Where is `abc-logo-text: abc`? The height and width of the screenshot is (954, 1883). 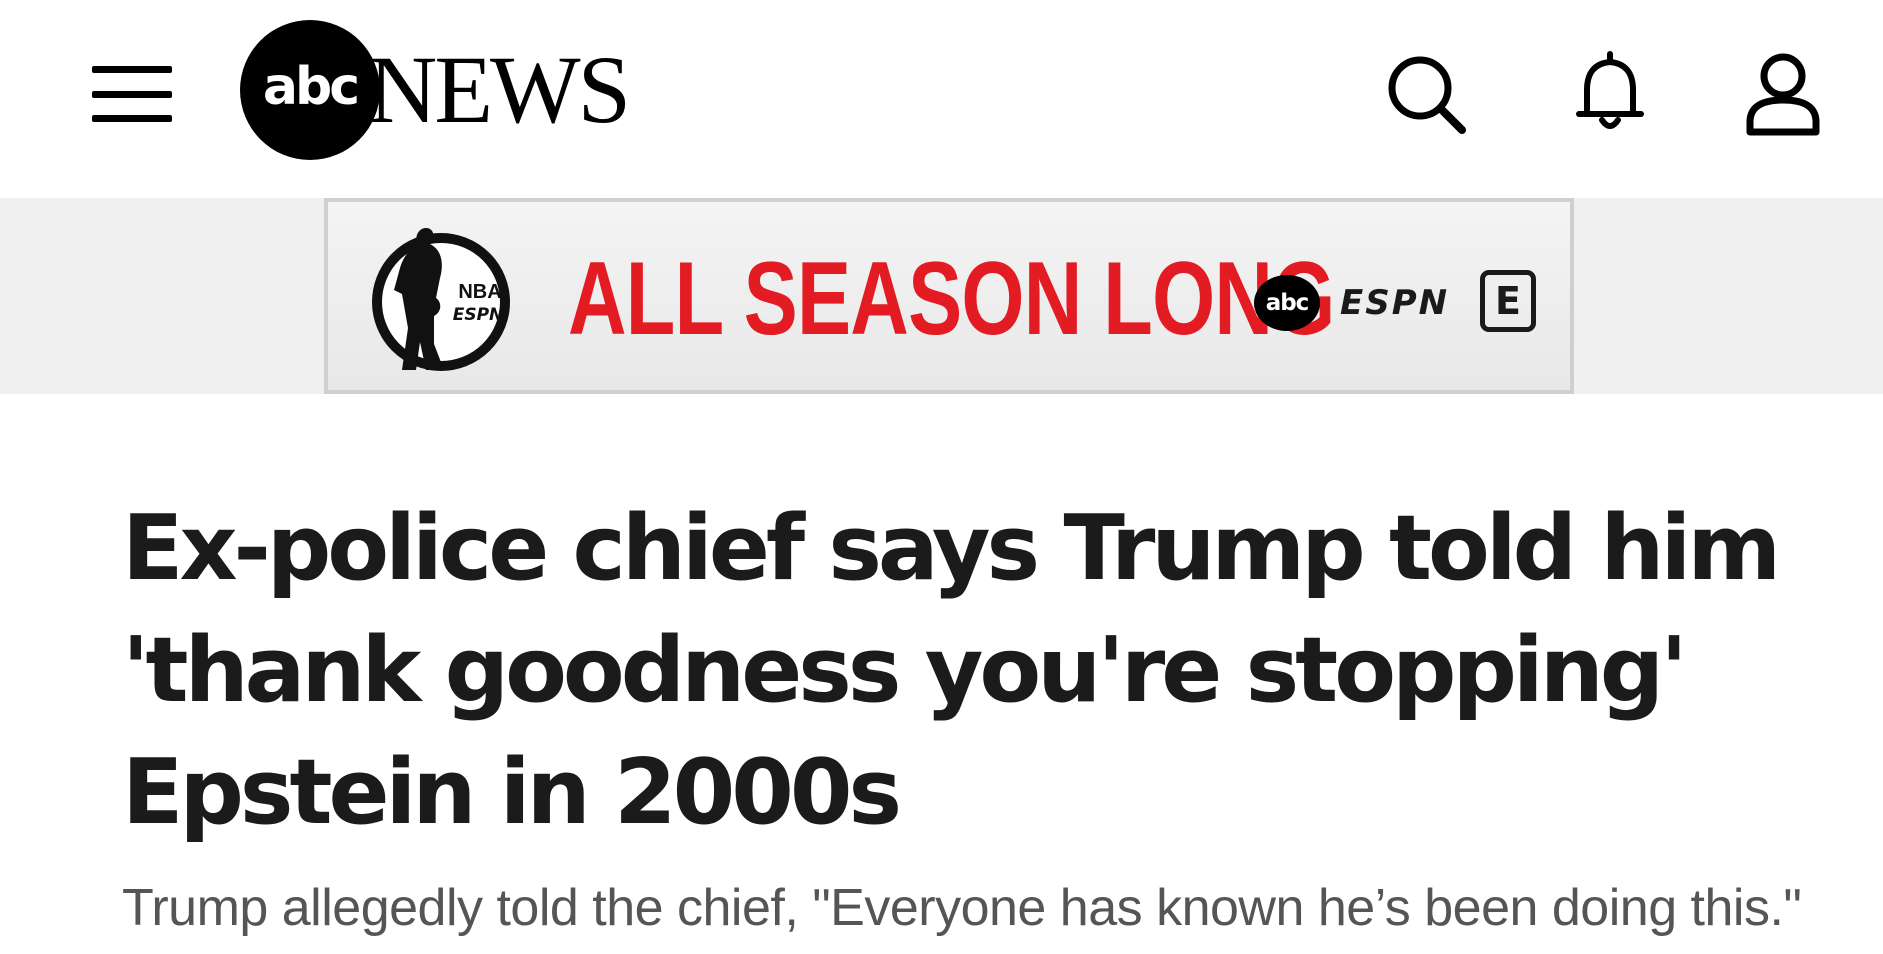
abc-logo-text: abc is located at coordinates (311, 87).